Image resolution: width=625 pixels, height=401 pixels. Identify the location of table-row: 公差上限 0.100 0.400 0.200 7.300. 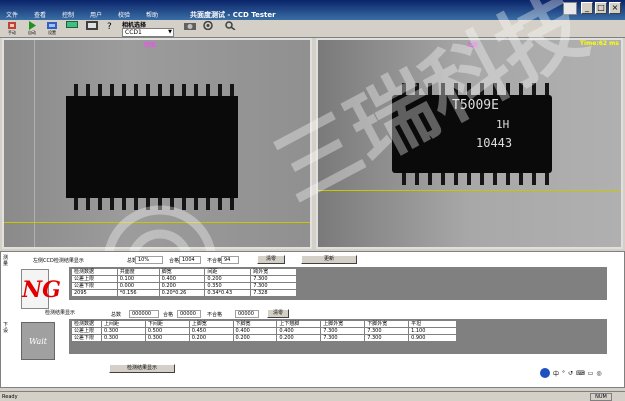
(184, 279).